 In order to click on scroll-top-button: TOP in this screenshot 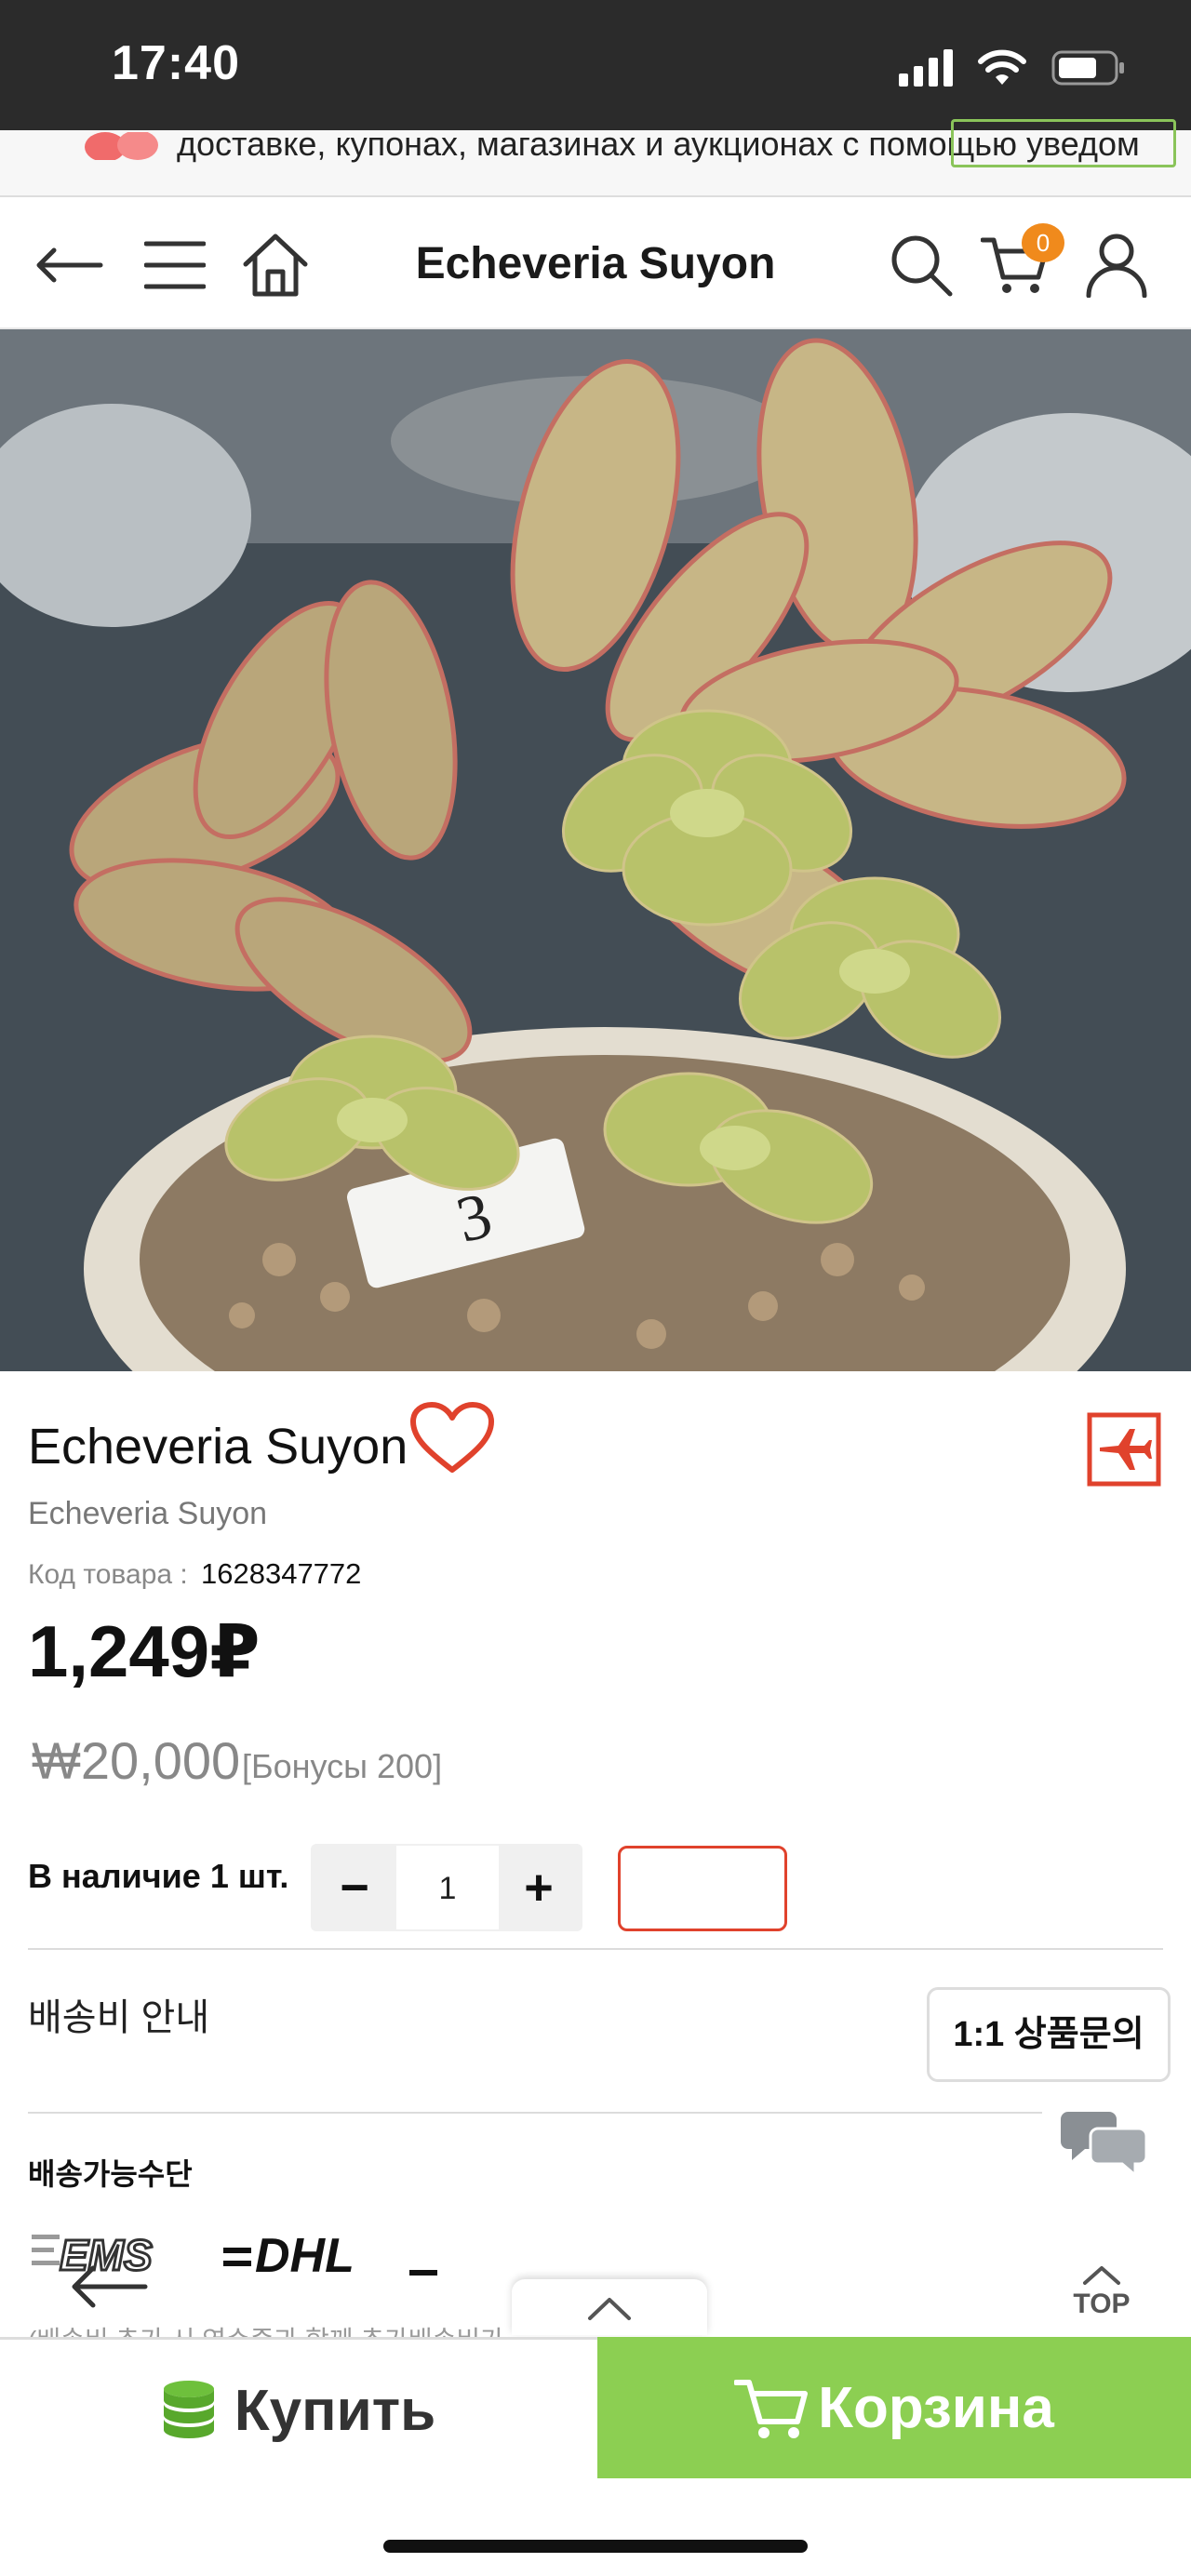, I will do `click(1101, 2295)`.